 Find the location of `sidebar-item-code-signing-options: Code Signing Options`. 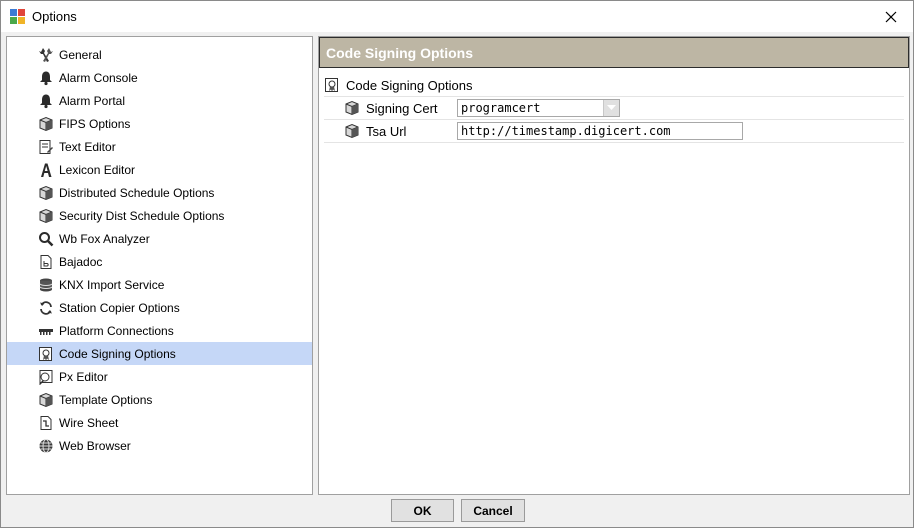

sidebar-item-code-signing-options: Code Signing Options is located at coordinates (159, 353).